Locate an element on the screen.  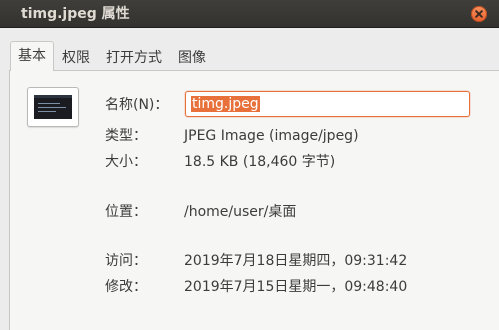
close-icon is located at coordinates (479, 14).